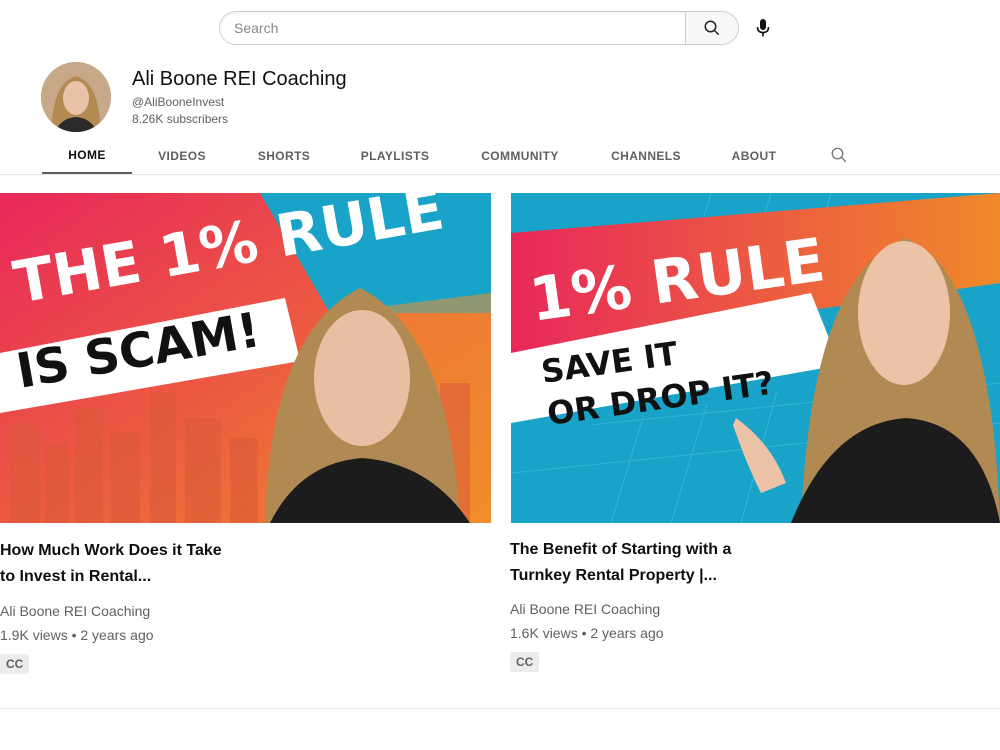 This screenshot has width=1000, height=750. I want to click on tabs-divider, so click(500, 174).